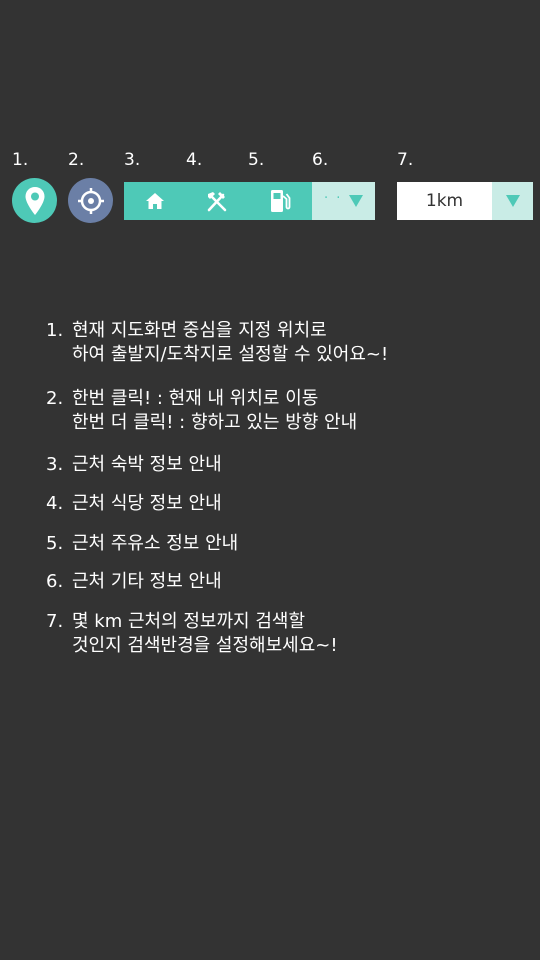 This screenshot has width=540, height=960. Describe the element at coordinates (147, 464) in the screenshot. I see `description-line: 근처 숙박 정보 안내` at that location.